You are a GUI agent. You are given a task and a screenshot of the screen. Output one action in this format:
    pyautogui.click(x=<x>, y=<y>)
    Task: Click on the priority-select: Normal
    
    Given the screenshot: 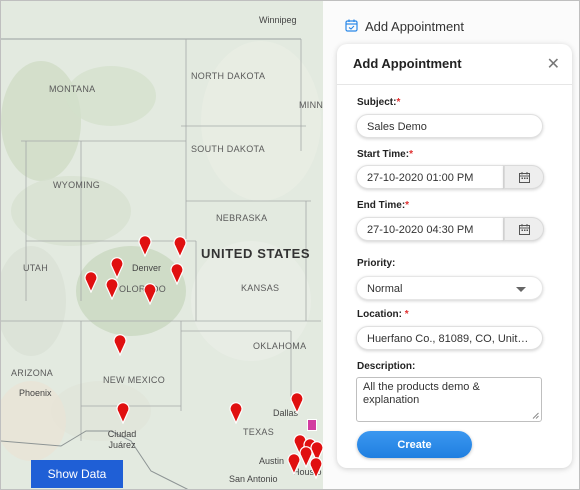 What is the action you would take?
    pyautogui.click(x=449, y=288)
    